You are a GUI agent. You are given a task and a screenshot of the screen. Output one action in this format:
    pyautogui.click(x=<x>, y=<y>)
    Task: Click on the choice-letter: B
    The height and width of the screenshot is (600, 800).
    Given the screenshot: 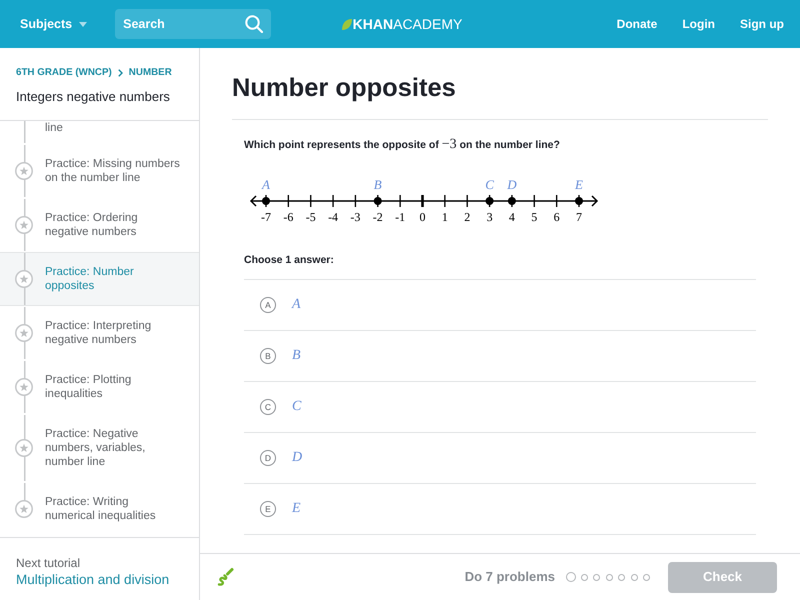 What is the action you would take?
    pyautogui.click(x=268, y=356)
    